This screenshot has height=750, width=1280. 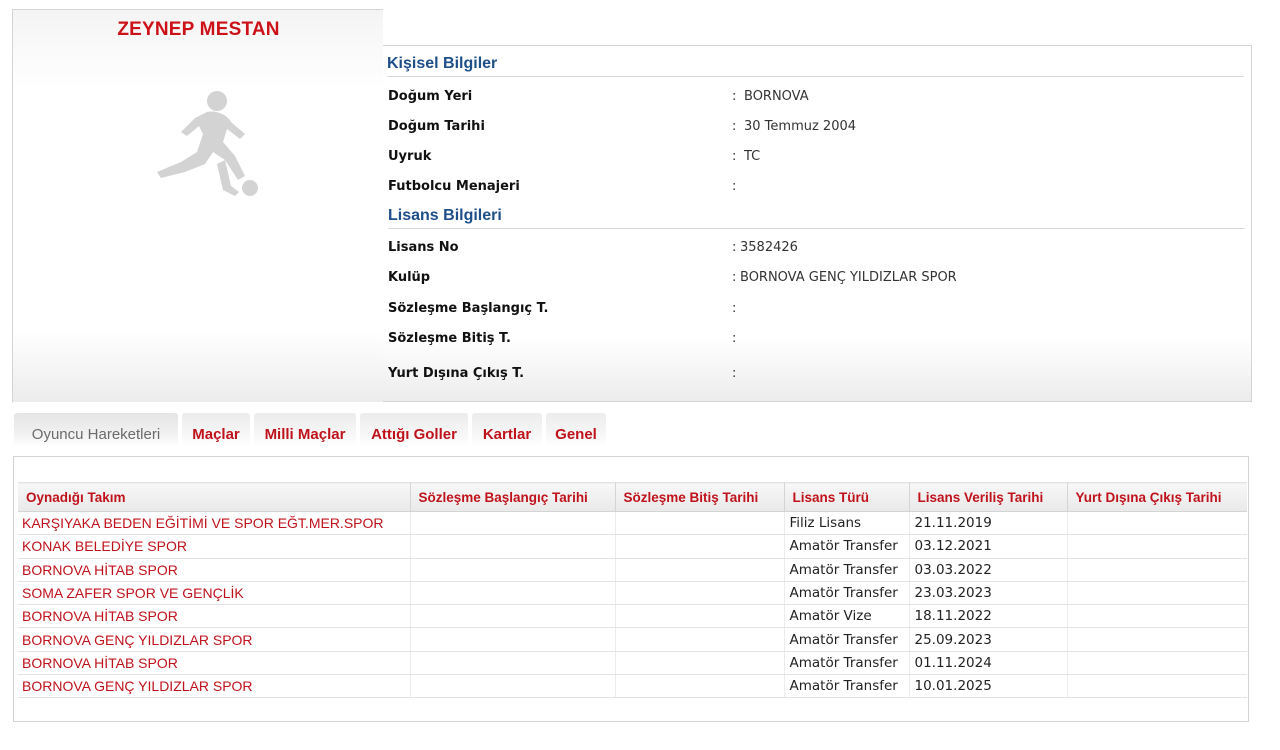 I want to click on info-row-nationality: Uyruk : TC, so click(x=813, y=157).